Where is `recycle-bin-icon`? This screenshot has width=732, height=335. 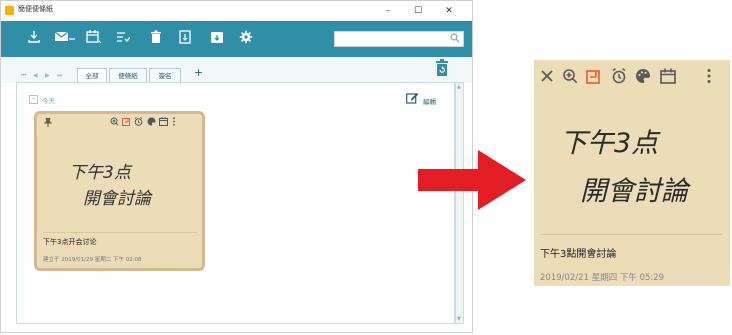
recycle-bin-icon is located at coordinates (442, 68).